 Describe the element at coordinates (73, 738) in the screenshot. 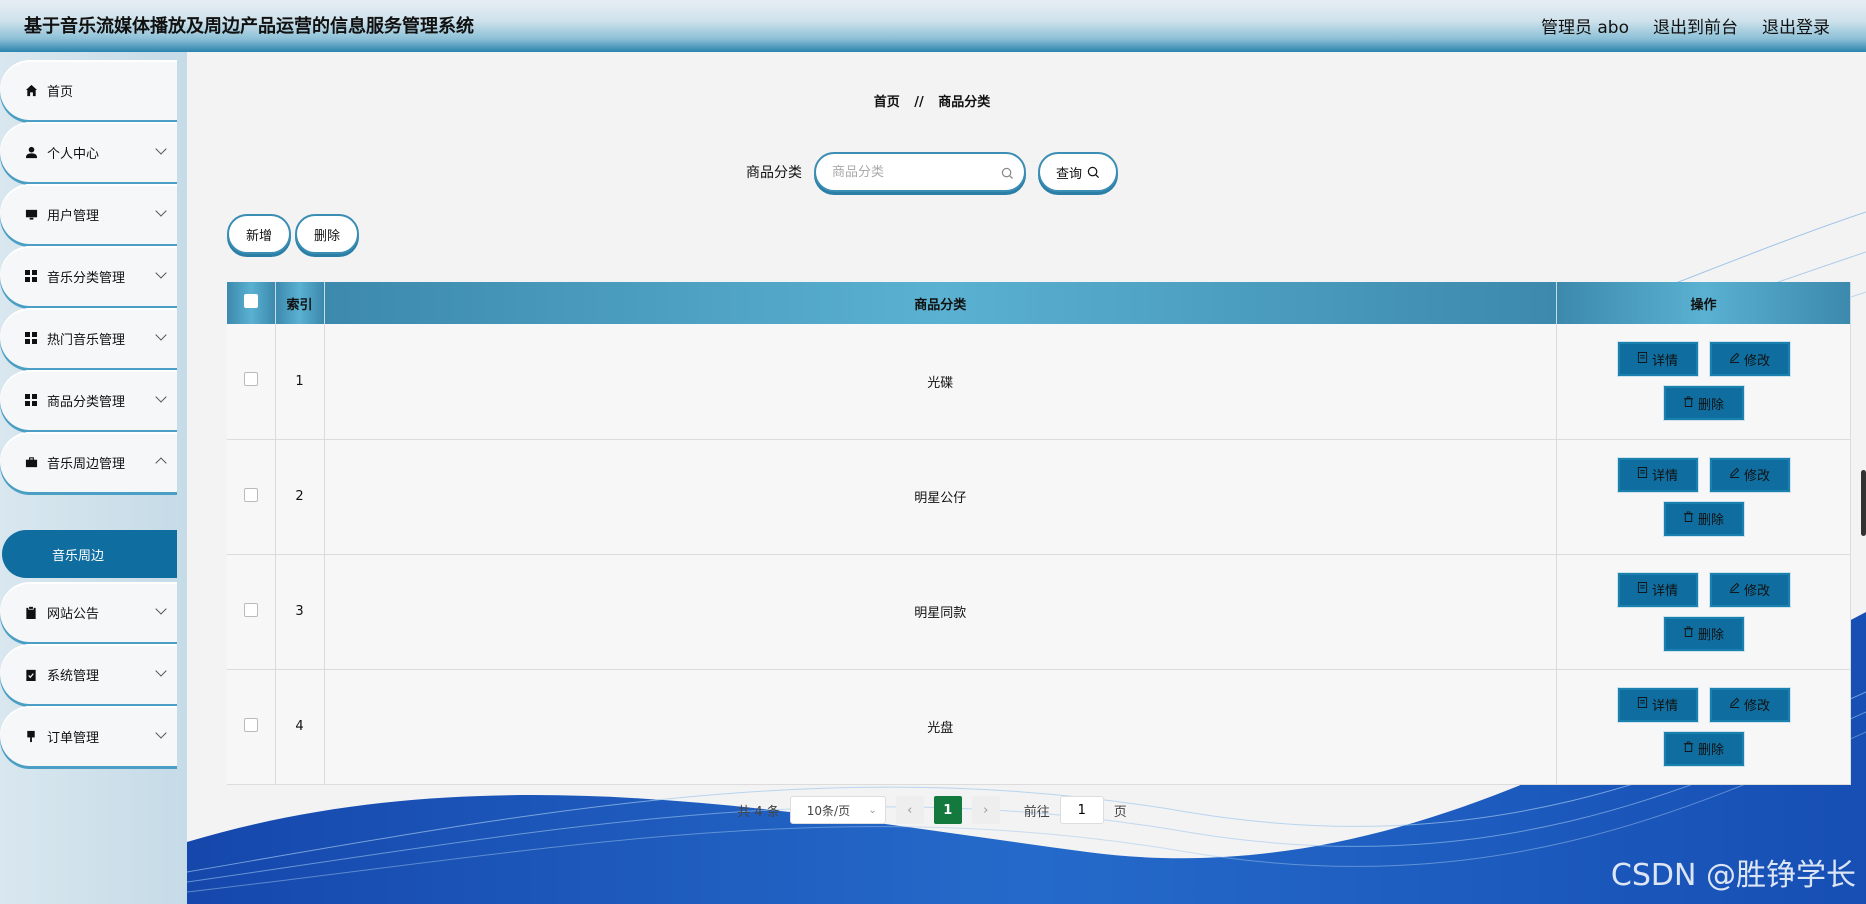

I see `sidebar-item-label: 订单管理` at that location.